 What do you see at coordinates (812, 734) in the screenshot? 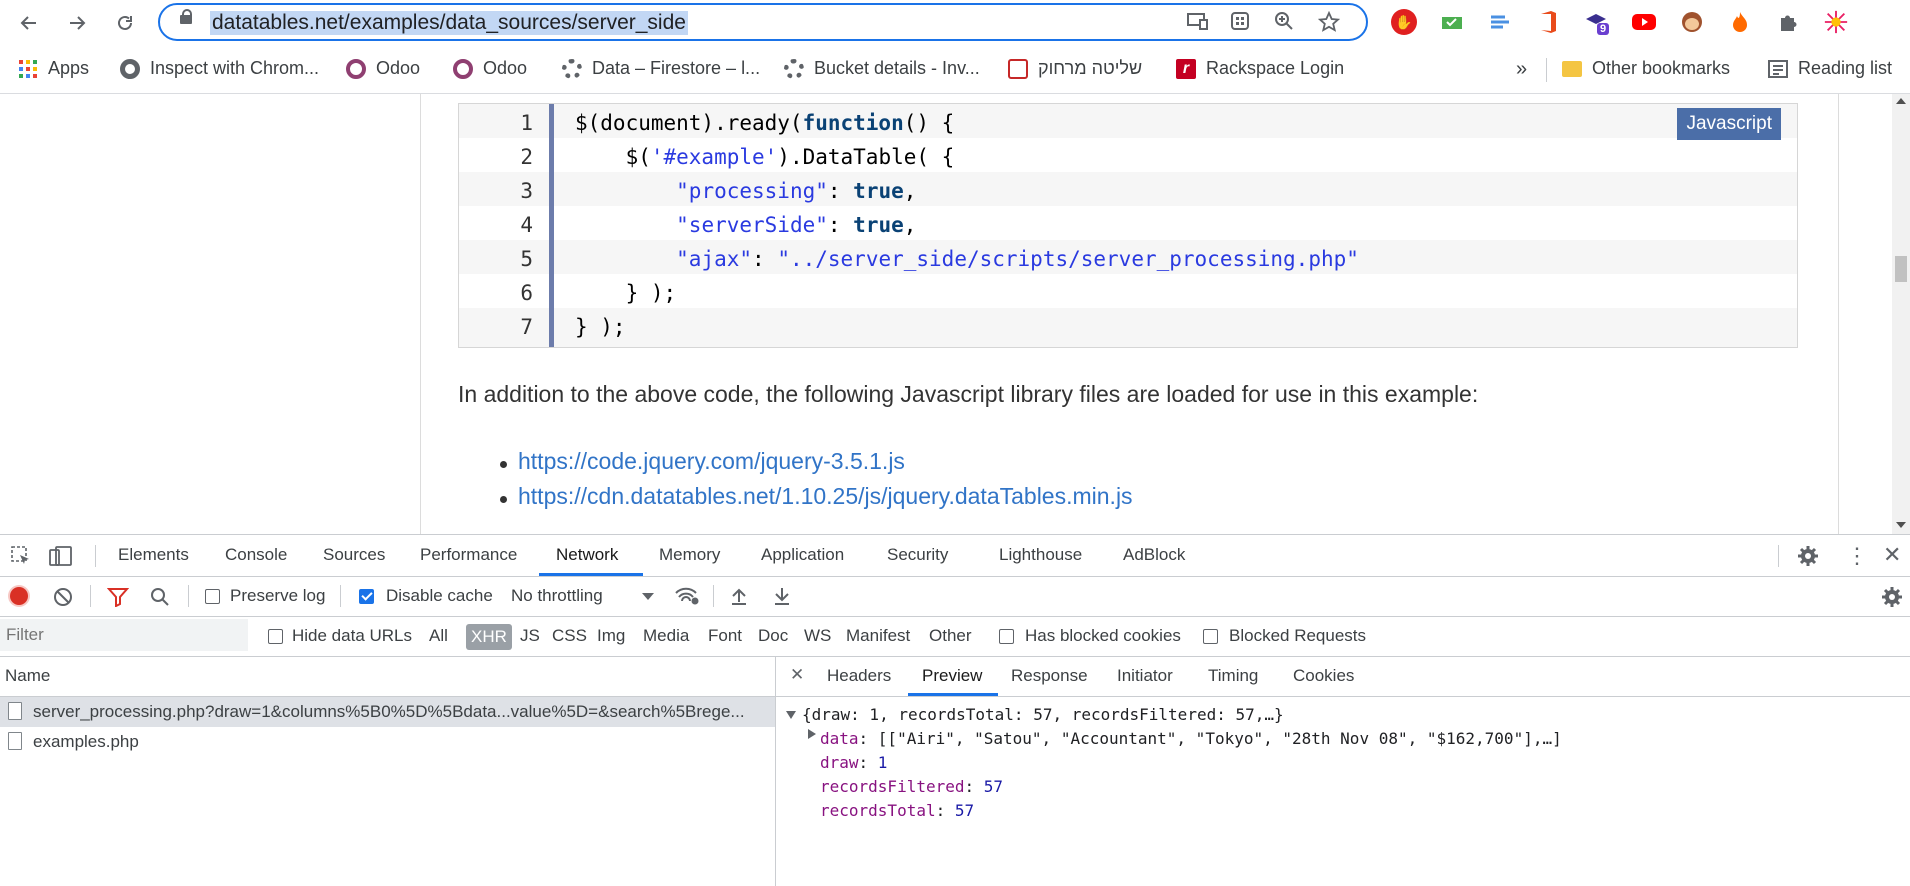
I see `collapsed-triangle-icon` at bounding box center [812, 734].